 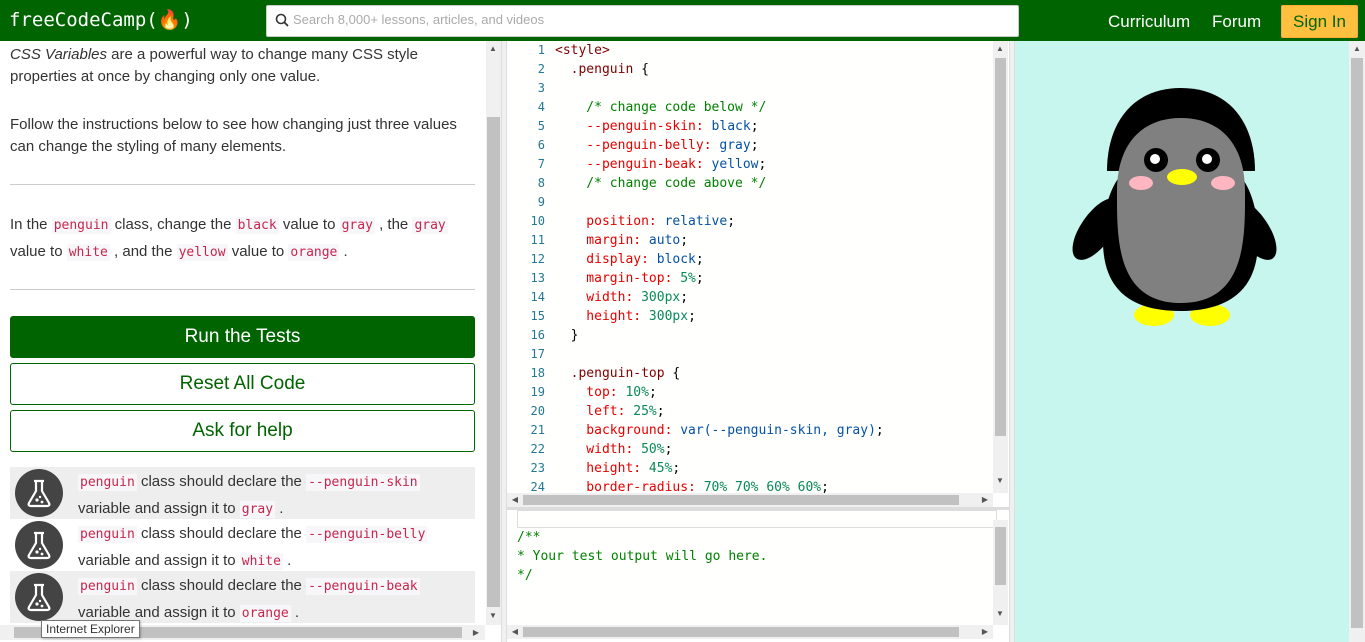 What do you see at coordinates (645, 221) in the screenshot?
I see `code-line: position: relative;` at bounding box center [645, 221].